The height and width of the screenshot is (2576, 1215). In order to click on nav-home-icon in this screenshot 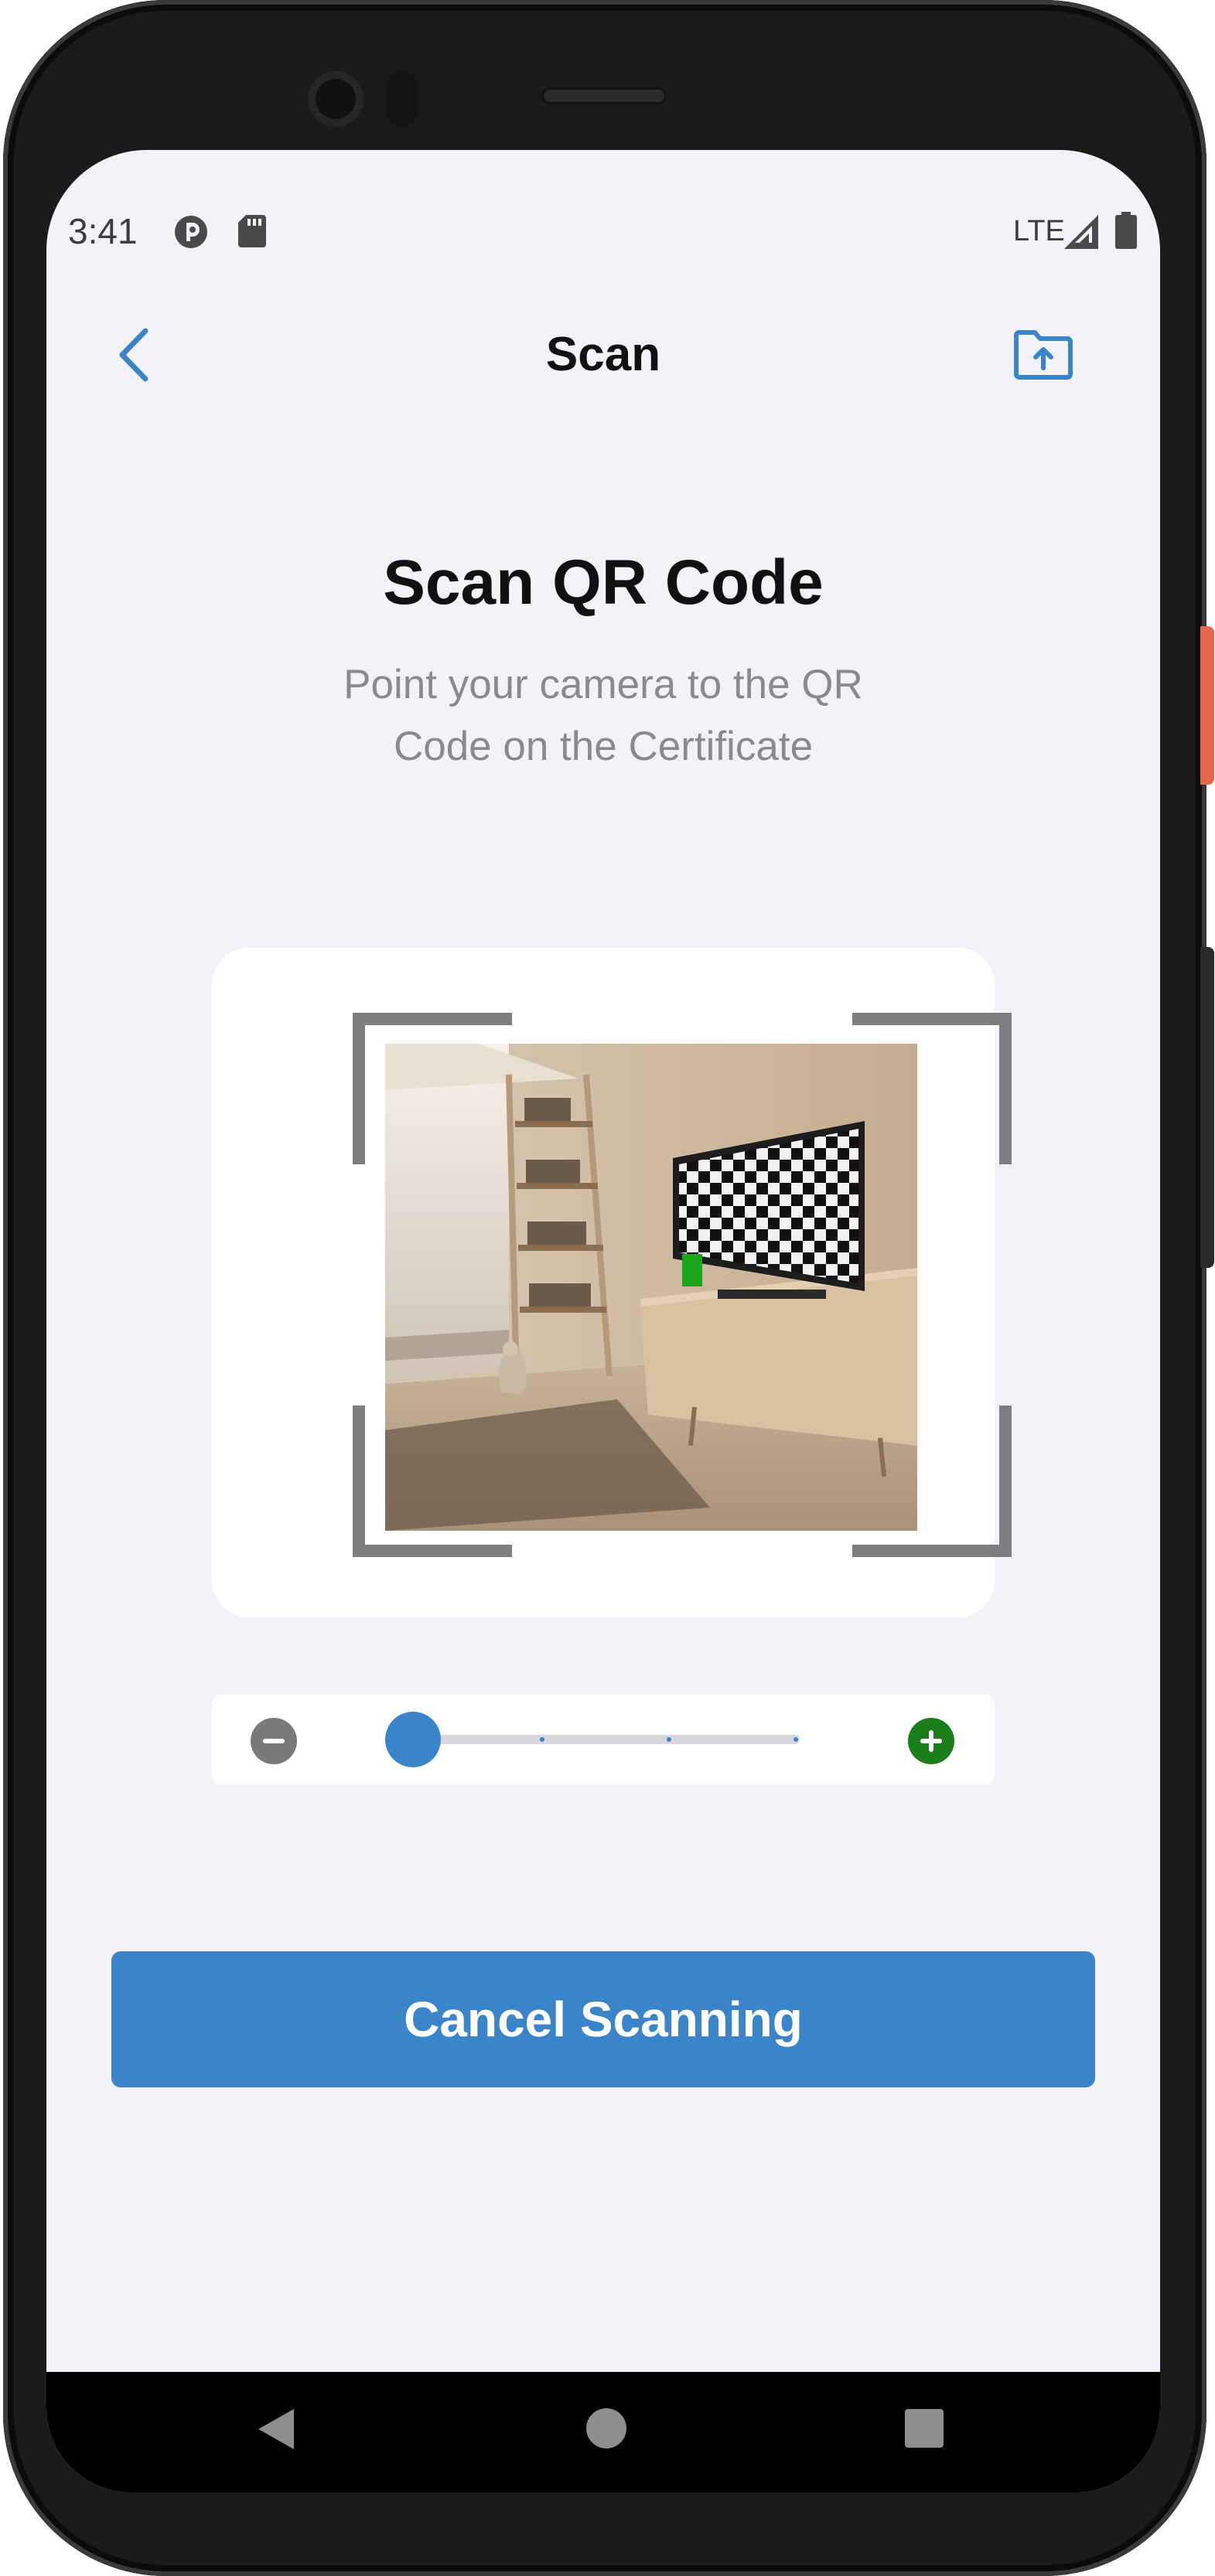, I will do `click(606, 2428)`.